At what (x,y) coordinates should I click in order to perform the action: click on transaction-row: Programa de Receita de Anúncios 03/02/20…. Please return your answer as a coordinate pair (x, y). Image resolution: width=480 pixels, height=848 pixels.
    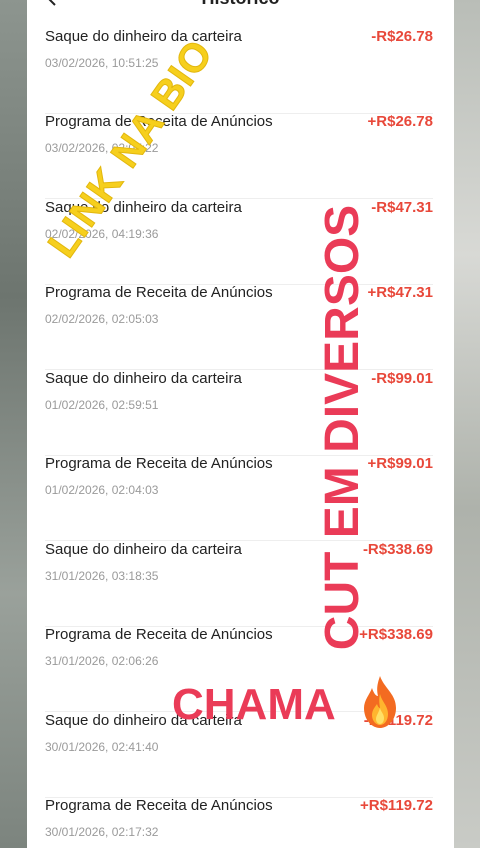
    Looking at the image, I should click on (239, 156).